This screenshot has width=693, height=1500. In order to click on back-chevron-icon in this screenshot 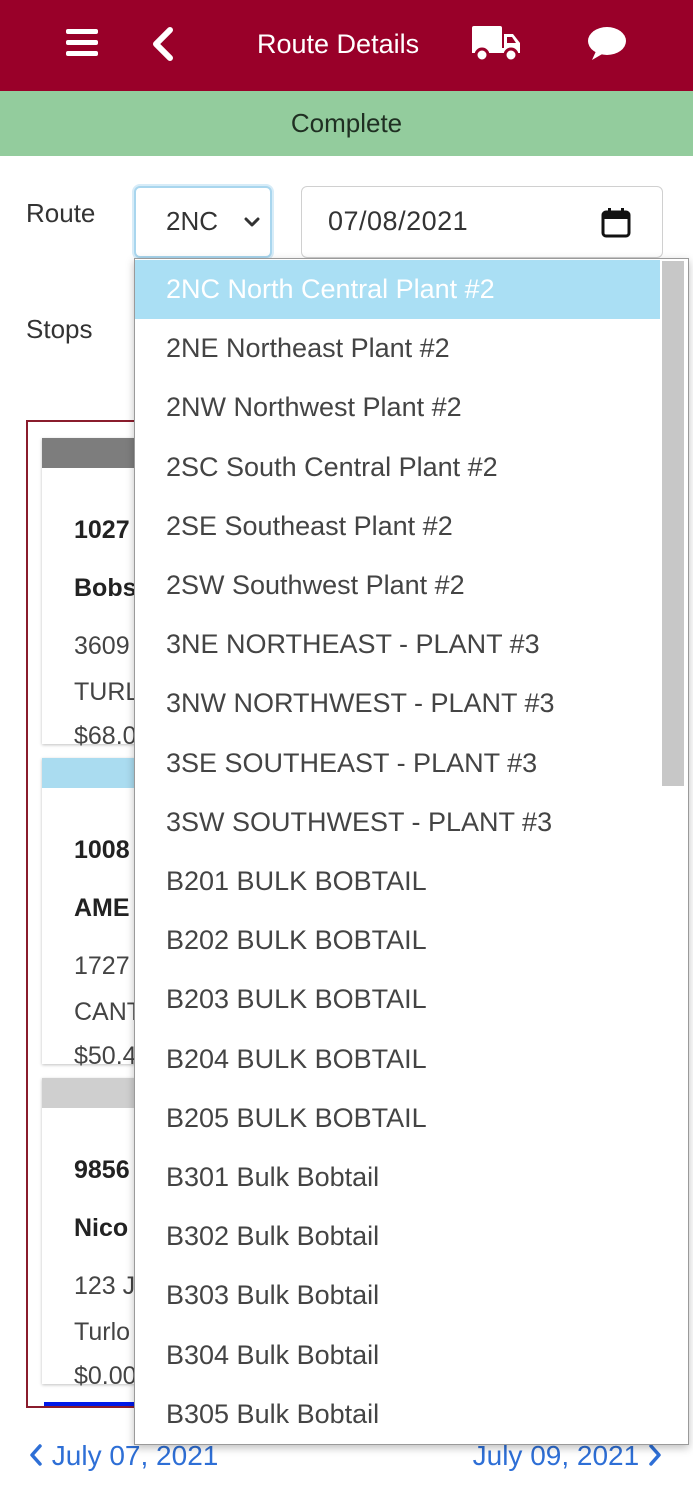, I will do `click(162, 44)`.